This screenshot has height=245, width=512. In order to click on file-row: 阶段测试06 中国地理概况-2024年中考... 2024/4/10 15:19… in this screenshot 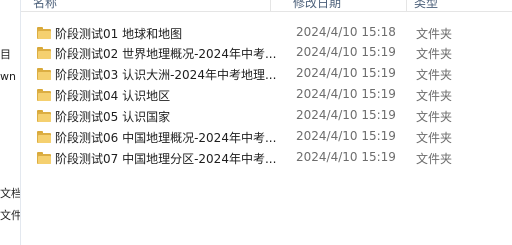, I will do `click(271, 137)`.